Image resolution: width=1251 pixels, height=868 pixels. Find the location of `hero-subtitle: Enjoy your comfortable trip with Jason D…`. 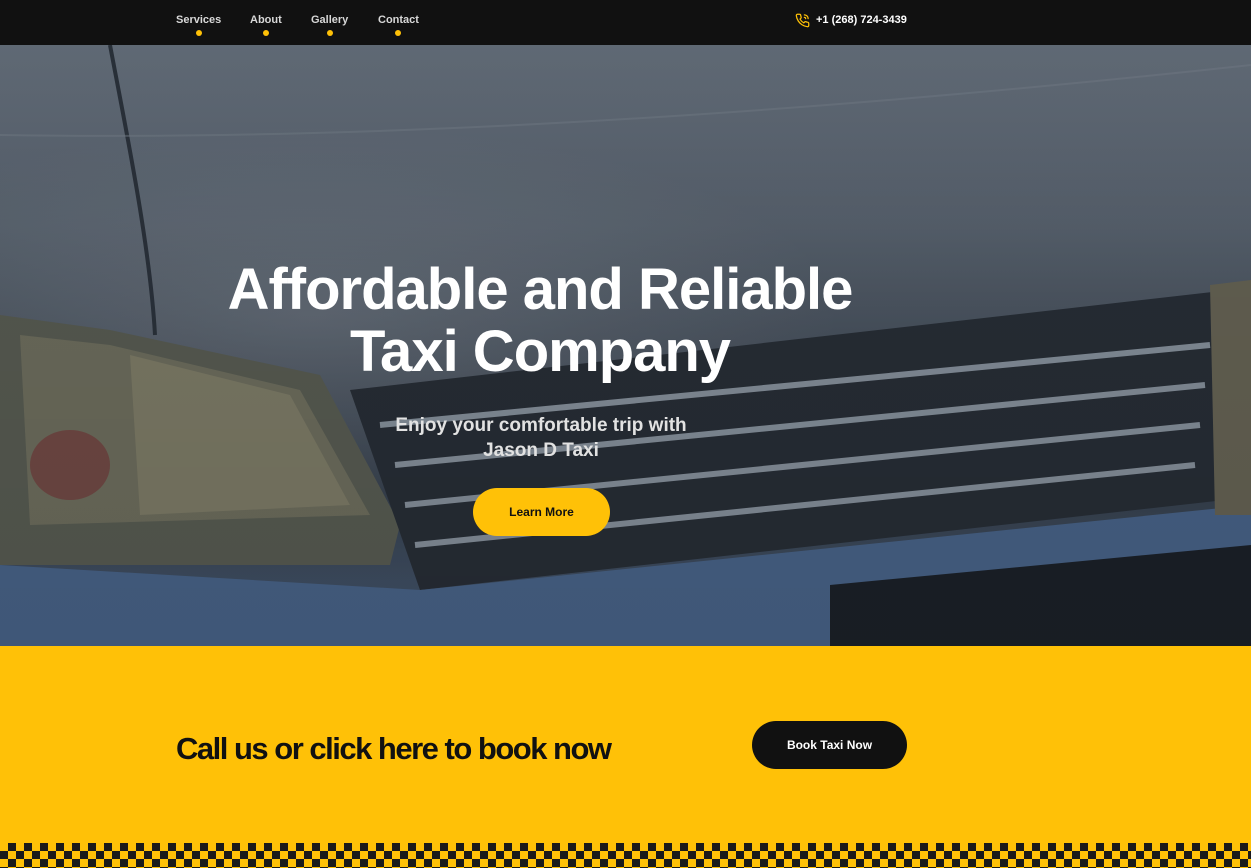

hero-subtitle: Enjoy your comfortable trip with Jason D… is located at coordinates (541, 438).